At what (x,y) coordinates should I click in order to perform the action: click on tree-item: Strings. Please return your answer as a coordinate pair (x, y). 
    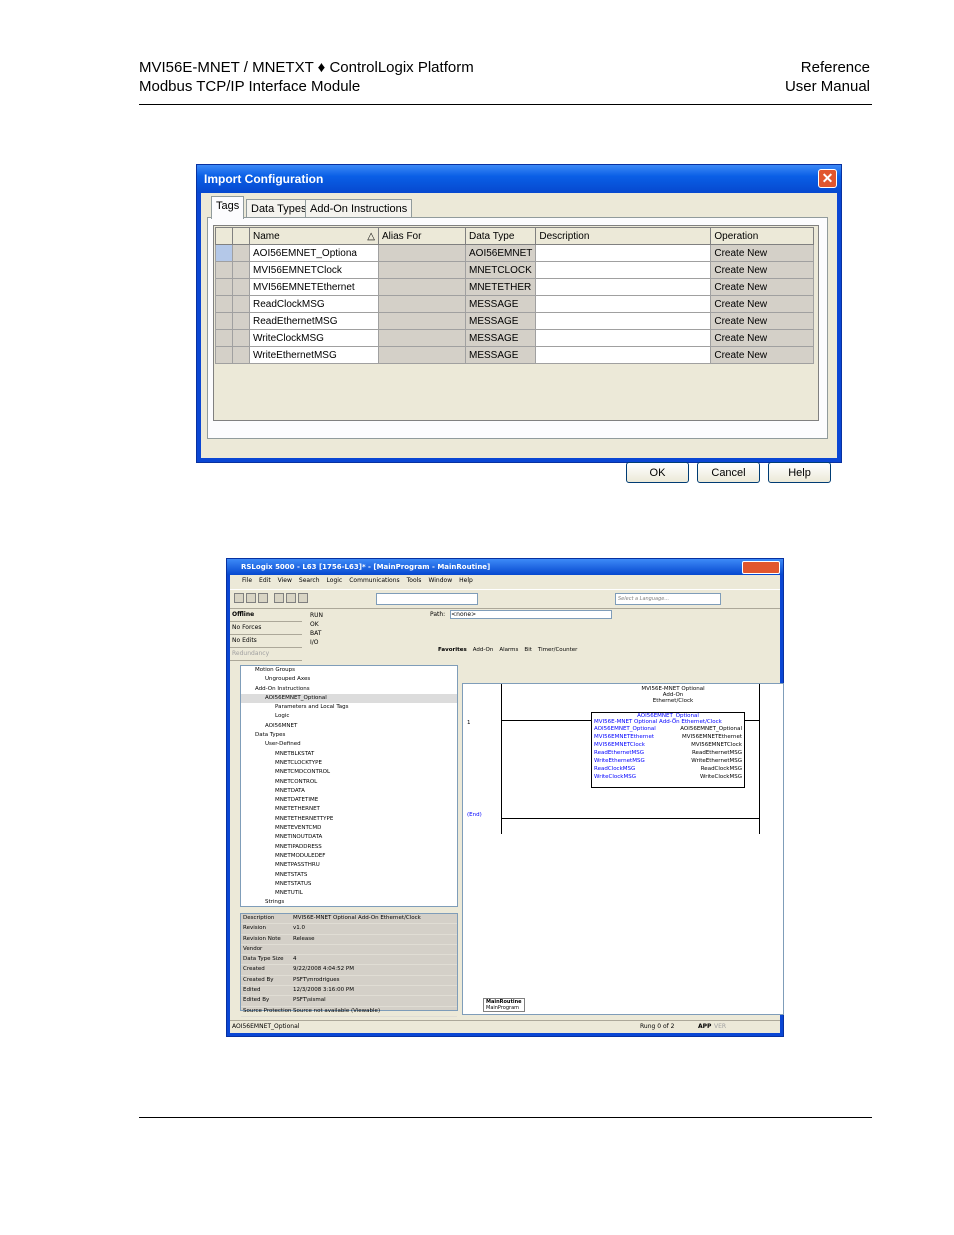
    Looking at the image, I should click on (349, 902).